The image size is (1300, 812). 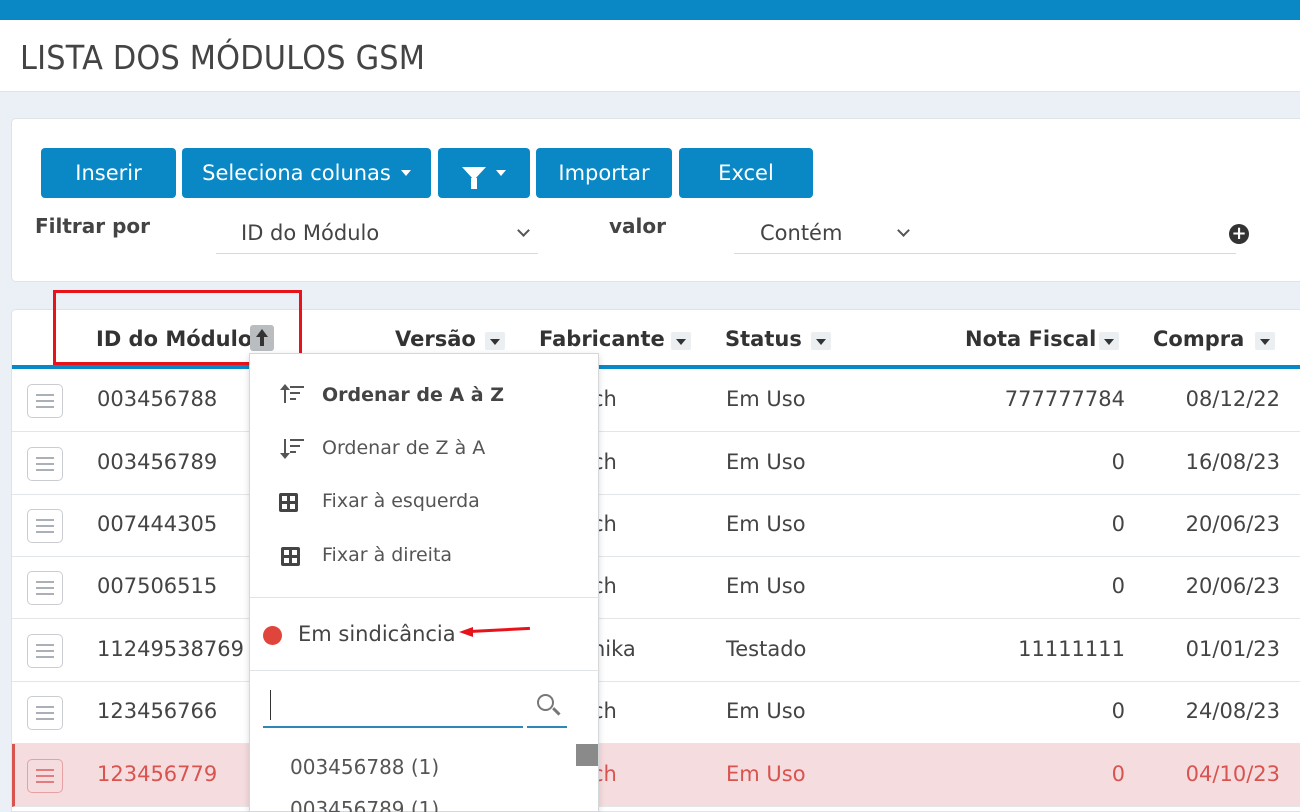 I want to click on cell-id: 003456788, so click(x=157, y=399).